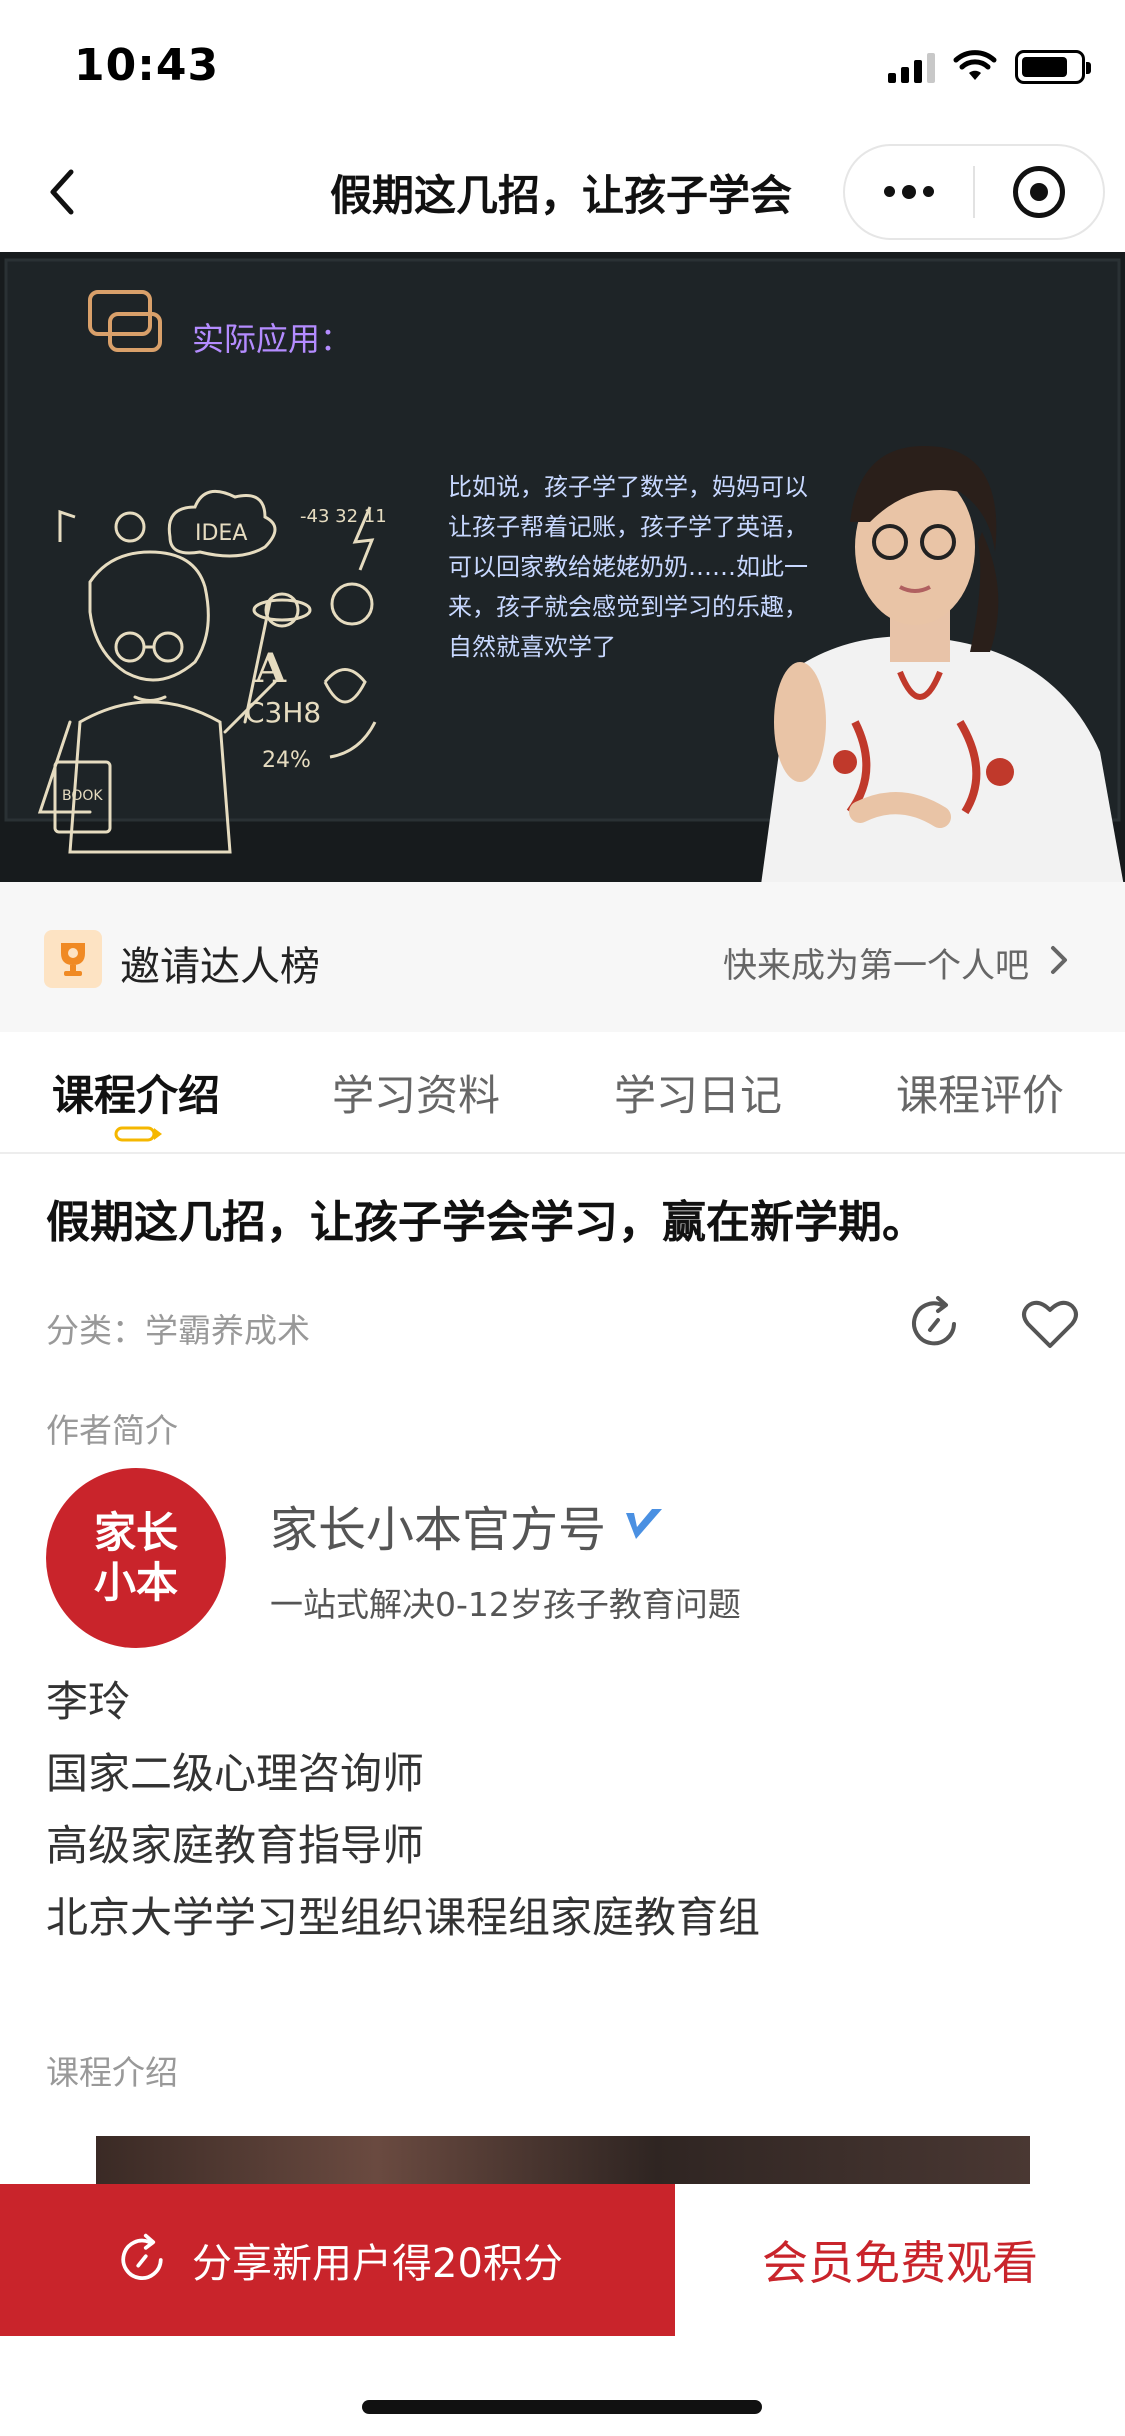 The image size is (1125, 2436). Describe the element at coordinates (900, 2263) in the screenshot. I see `member-button-label: 会员免费观看` at that location.